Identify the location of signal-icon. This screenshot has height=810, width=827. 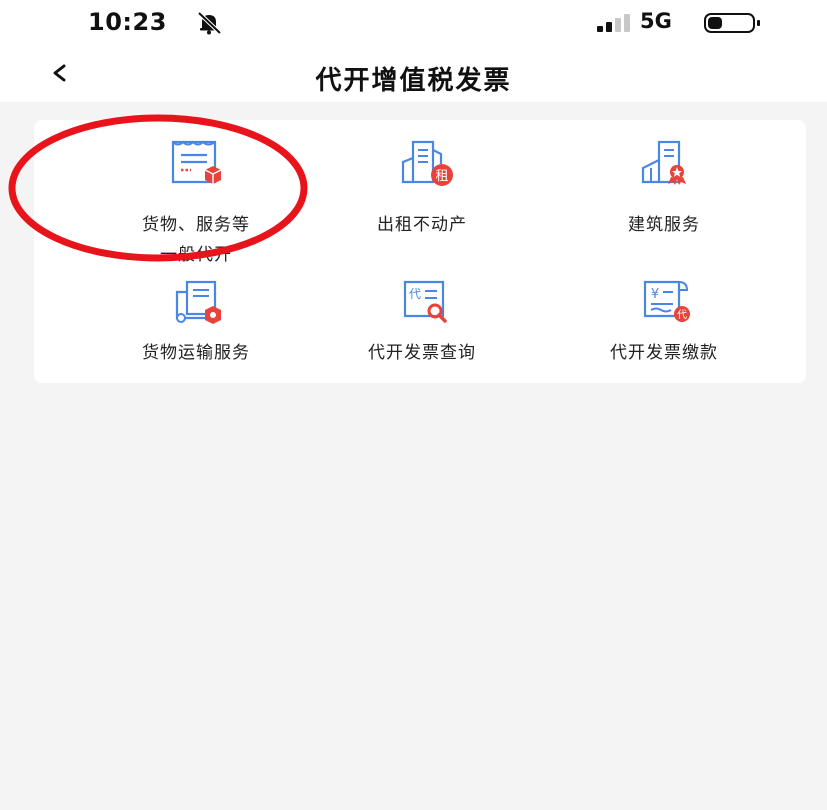
(613, 23).